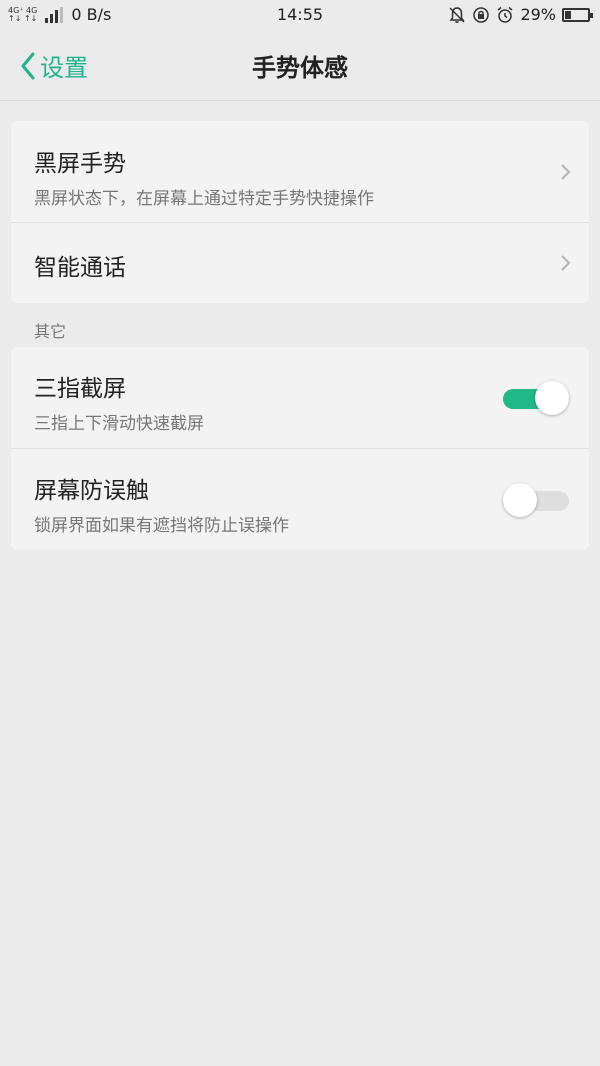 Image resolution: width=600 pixels, height=1066 pixels. I want to click on battery-icon, so click(577, 14).